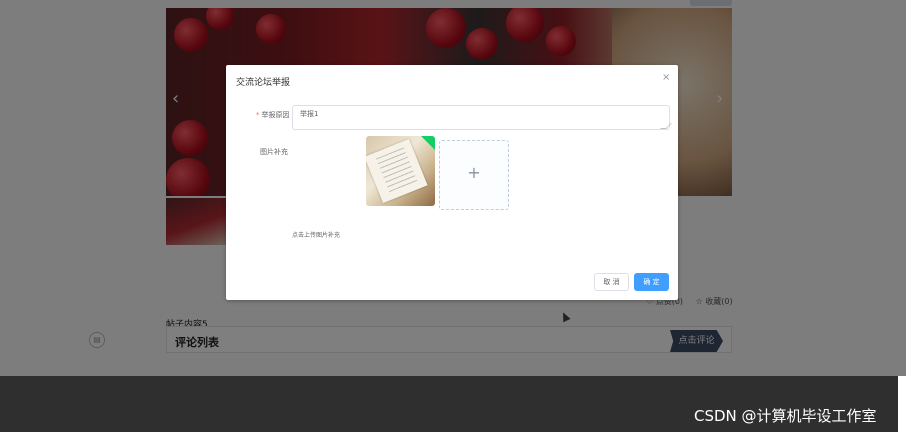 The height and width of the screenshot is (432, 906). I want to click on text-lines, so click(396, 170).